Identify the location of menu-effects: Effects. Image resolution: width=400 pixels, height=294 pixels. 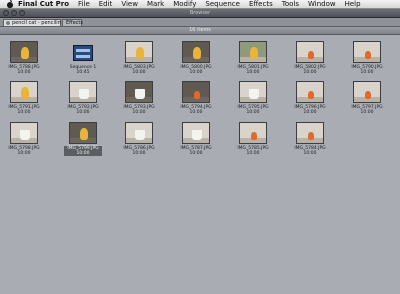
(261, 4).